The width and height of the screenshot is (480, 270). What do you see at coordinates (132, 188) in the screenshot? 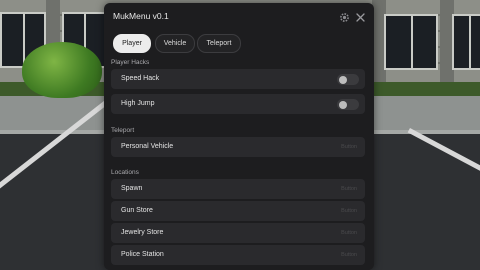
I see `spawn-label: Spawn` at bounding box center [132, 188].